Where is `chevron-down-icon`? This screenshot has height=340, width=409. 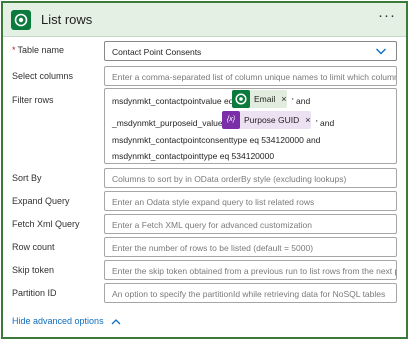
chevron-down-icon is located at coordinates (381, 52).